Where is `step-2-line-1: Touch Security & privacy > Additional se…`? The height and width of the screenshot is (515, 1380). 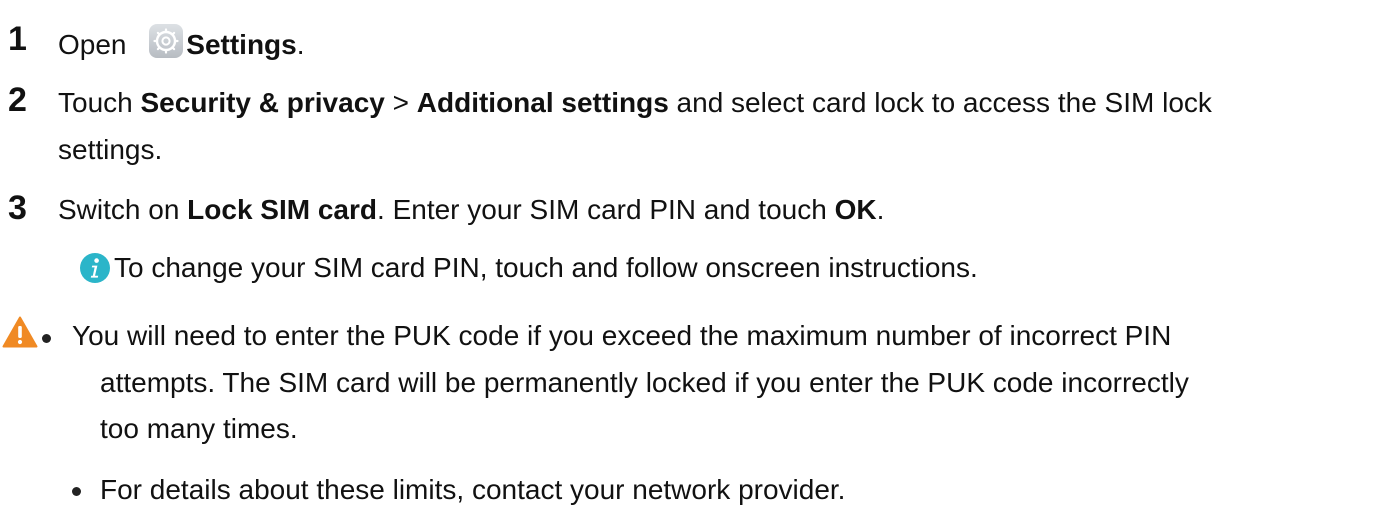 step-2-line-1: Touch Security & privacy > Additional se… is located at coordinates (635, 103).